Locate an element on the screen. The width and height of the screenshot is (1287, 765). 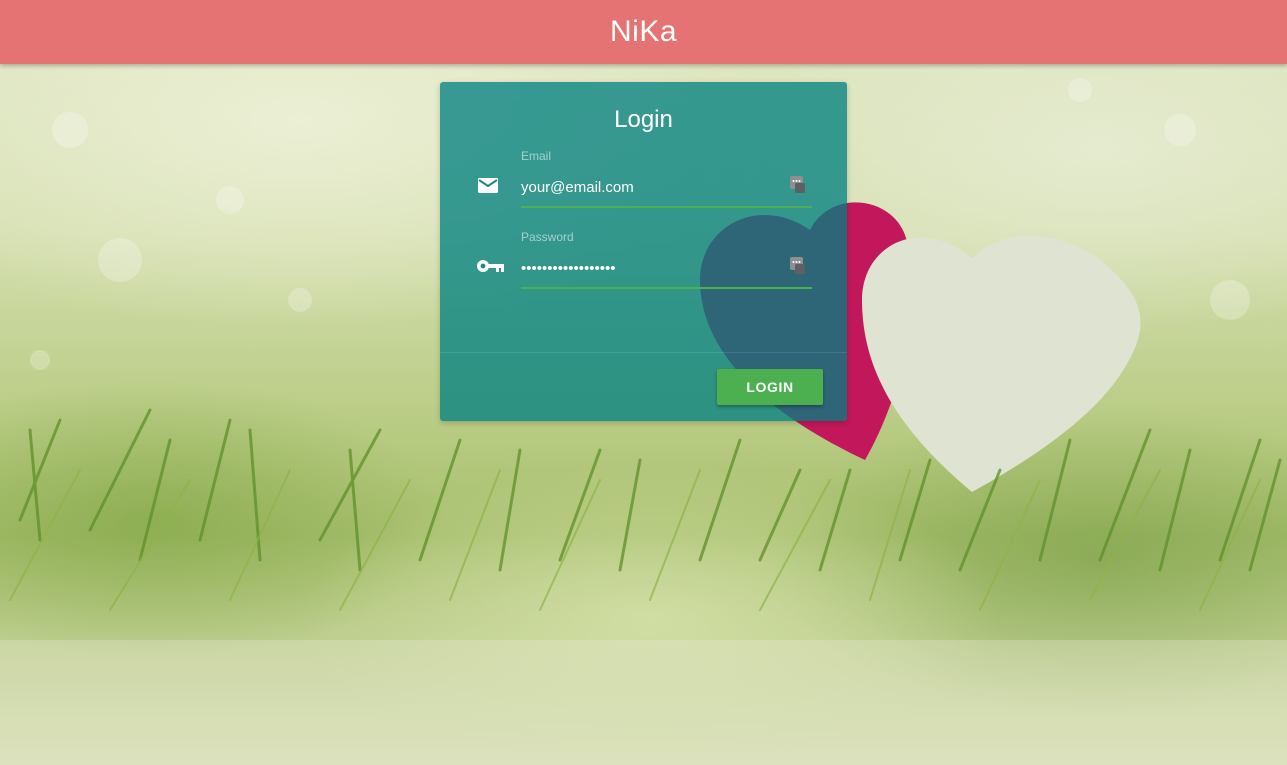
email-field-group: Email is located at coordinates (643, 181).